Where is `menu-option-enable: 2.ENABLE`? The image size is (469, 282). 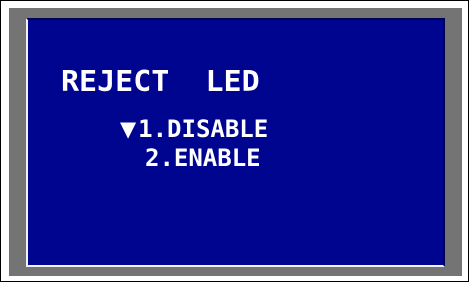 menu-option-enable: 2.ENABLE is located at coordinates (203, 158).